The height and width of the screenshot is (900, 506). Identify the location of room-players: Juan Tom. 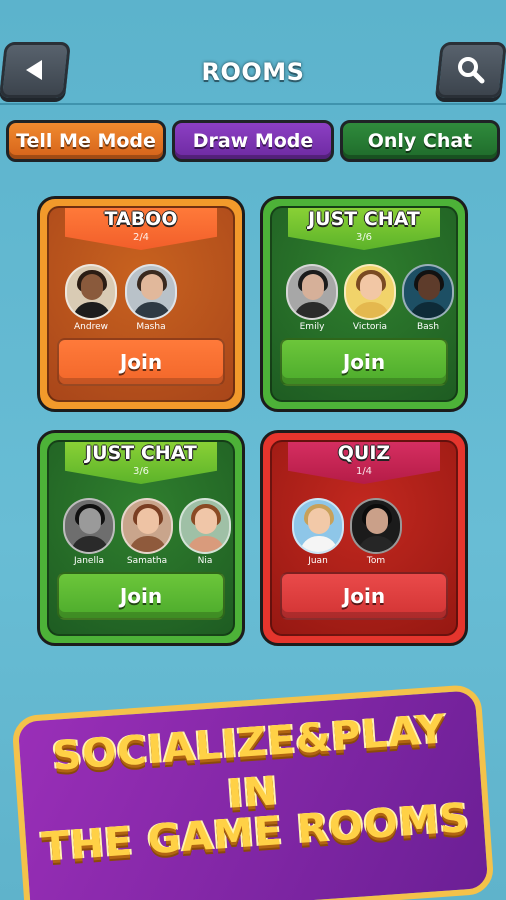
(364, 535).